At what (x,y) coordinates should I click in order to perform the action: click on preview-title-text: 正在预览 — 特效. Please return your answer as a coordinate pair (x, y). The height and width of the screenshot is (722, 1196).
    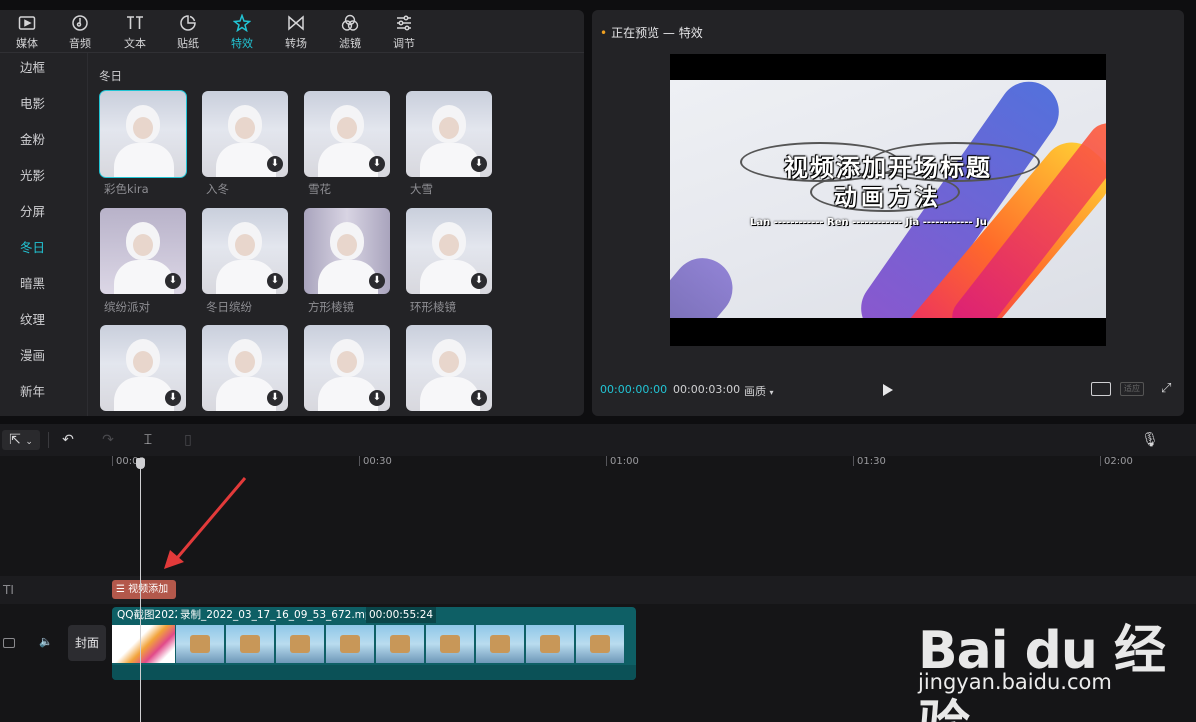
    Looking at the image, I should click on (657, 33).